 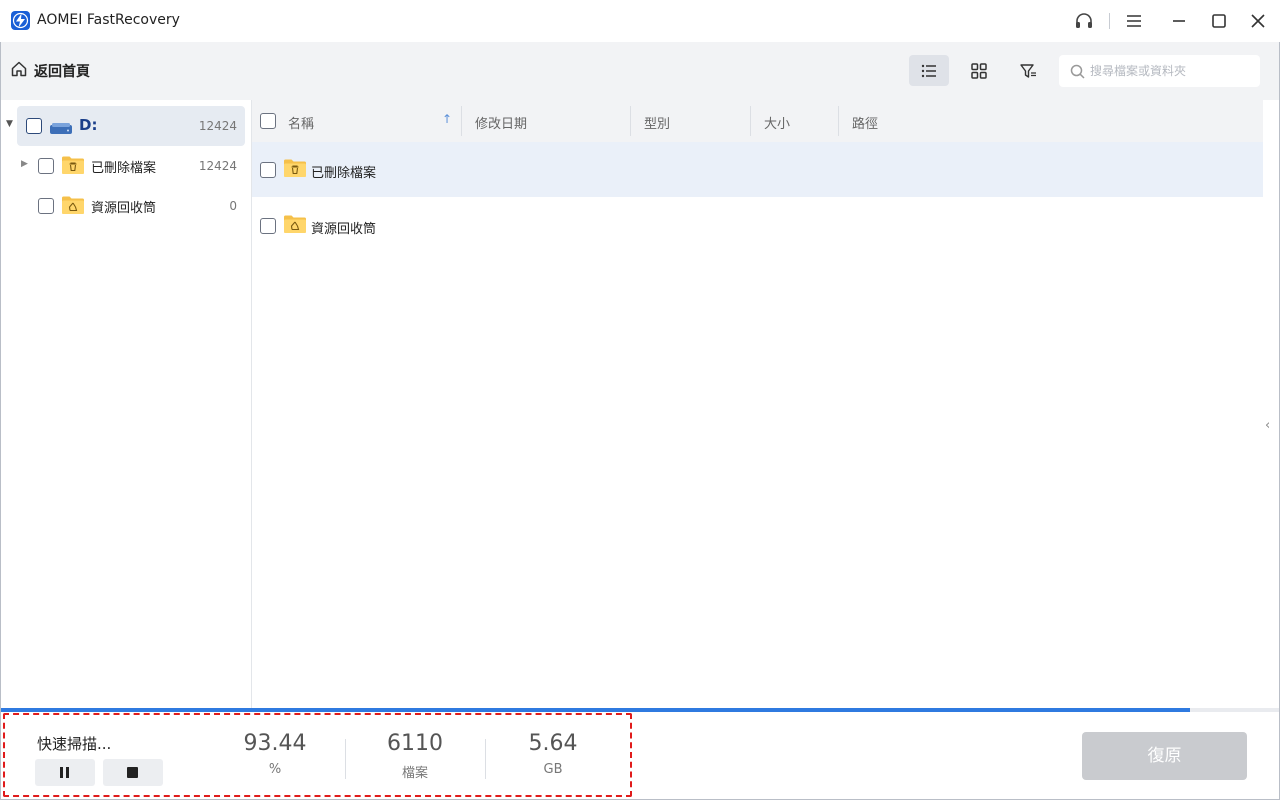 What do you see at coordinates (1084, 21) in the screenshot?
I see `headset-support-icon` at bounding box center [1084, 21].